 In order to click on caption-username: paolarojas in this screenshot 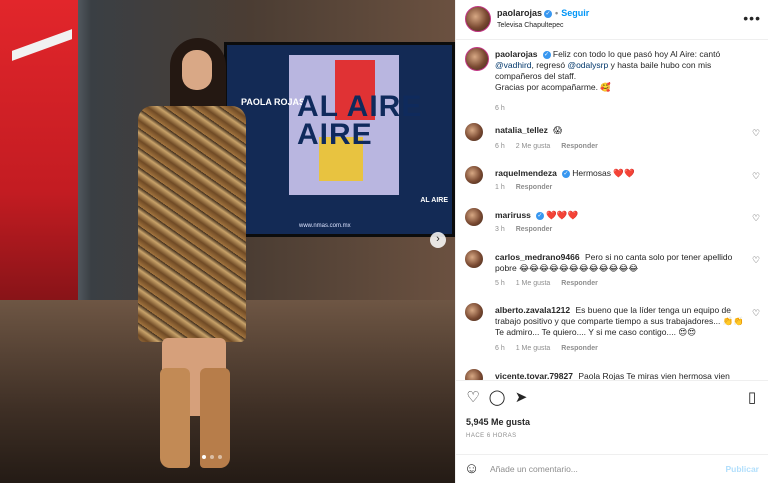, I will do `click(516, 54)`.